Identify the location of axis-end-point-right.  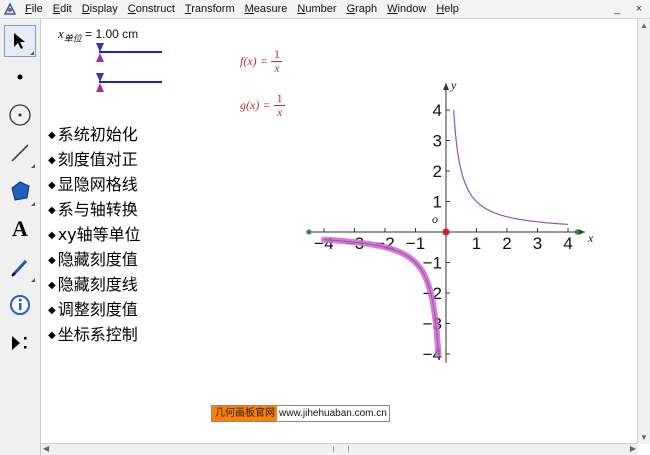
(577, 232).